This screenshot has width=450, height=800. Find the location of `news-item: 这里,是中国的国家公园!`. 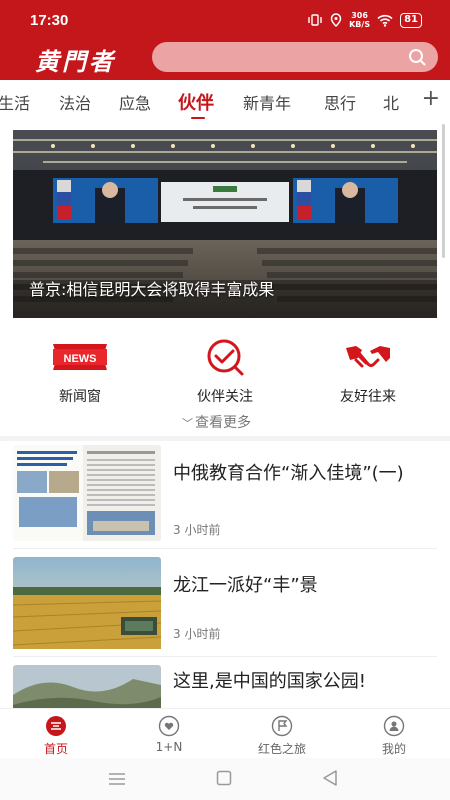

news-item: 这里,是中国的国家公园! is located at coordinates (225, 686).